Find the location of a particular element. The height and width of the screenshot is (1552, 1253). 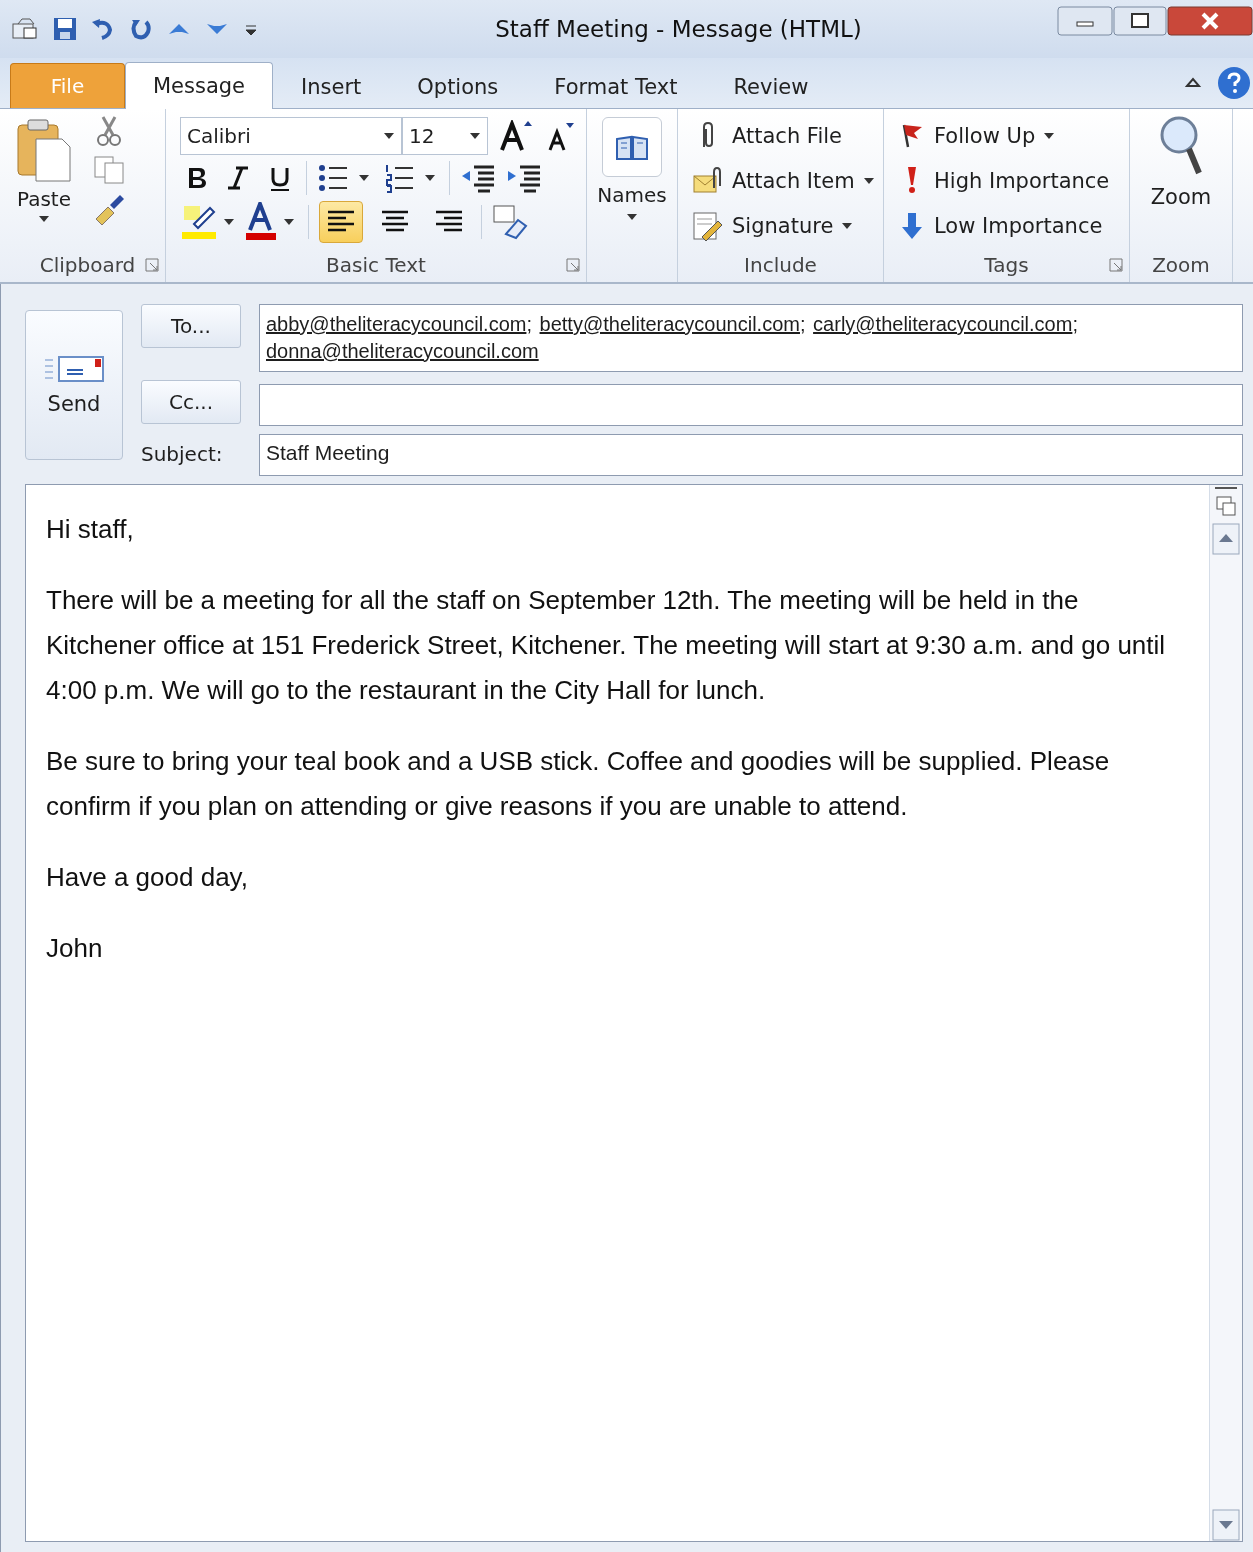

magnifier-icon is located at coordinates (1181, 146).